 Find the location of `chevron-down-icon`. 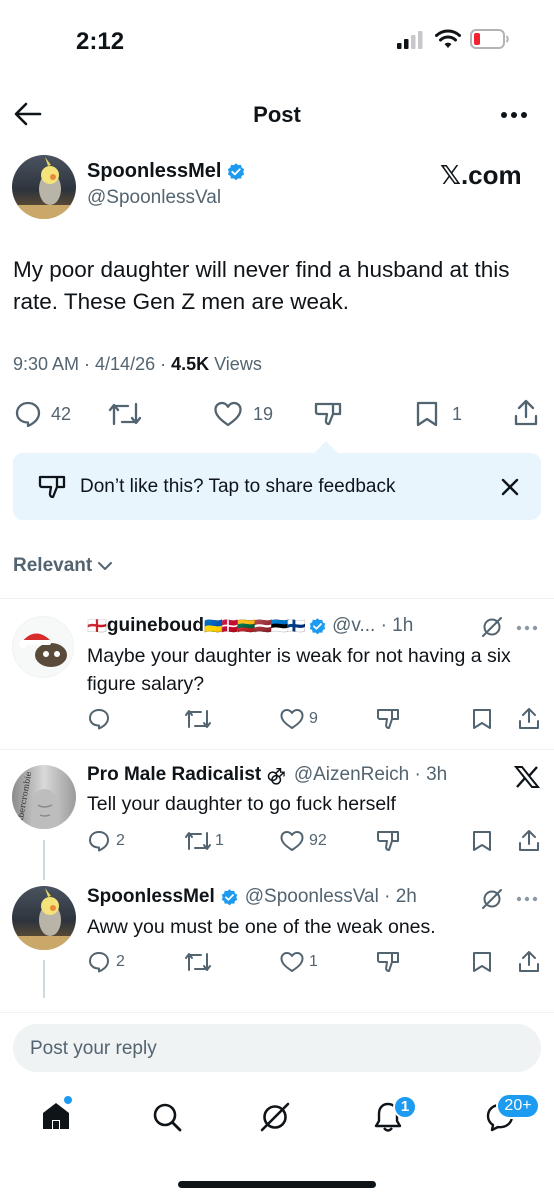

chevron-down-icon is located at coordinates (105, 566).